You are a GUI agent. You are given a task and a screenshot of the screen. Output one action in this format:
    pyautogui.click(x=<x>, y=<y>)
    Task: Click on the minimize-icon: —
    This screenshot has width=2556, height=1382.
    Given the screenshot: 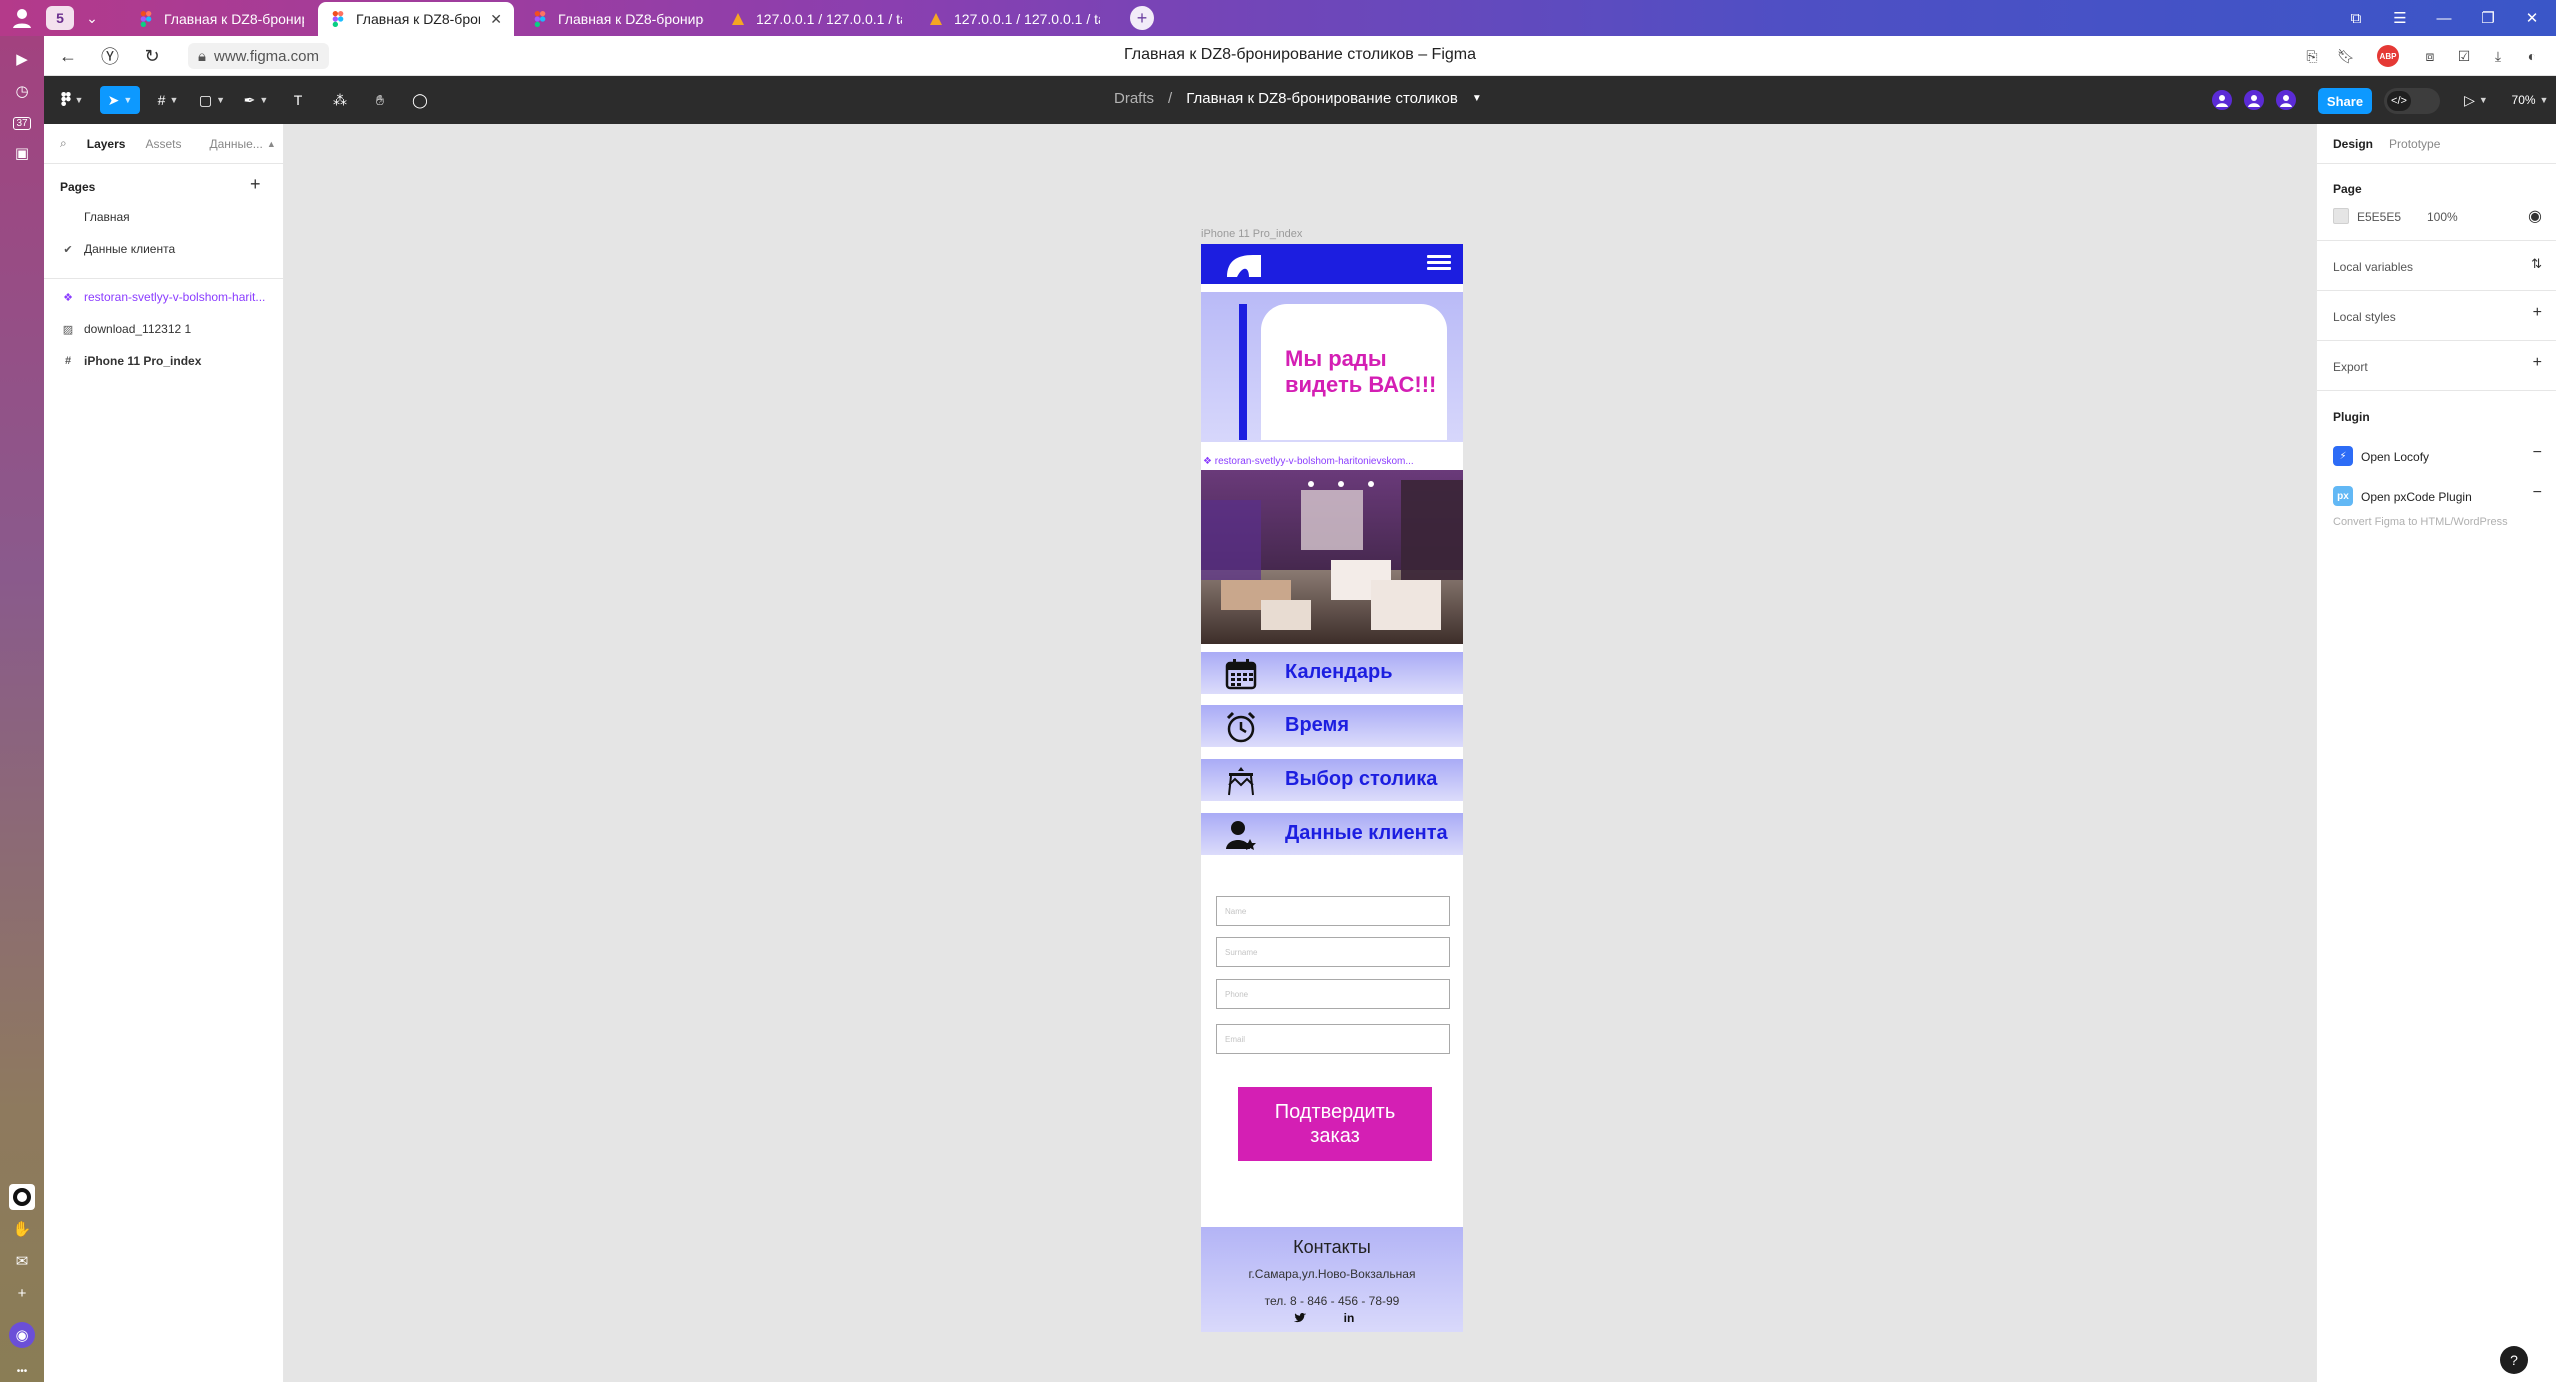 What is the action you would take?
    pyautogui.click(x=2444, y=18)
    